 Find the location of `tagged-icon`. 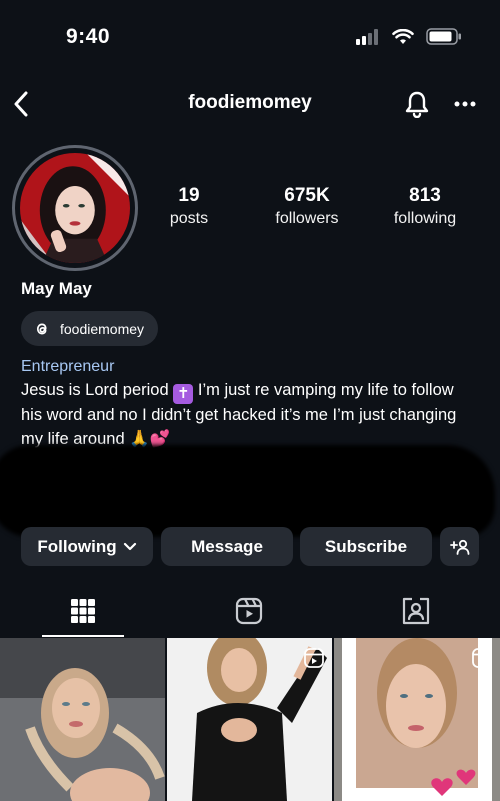

tagged-icon is located at coordinates (416, 610).